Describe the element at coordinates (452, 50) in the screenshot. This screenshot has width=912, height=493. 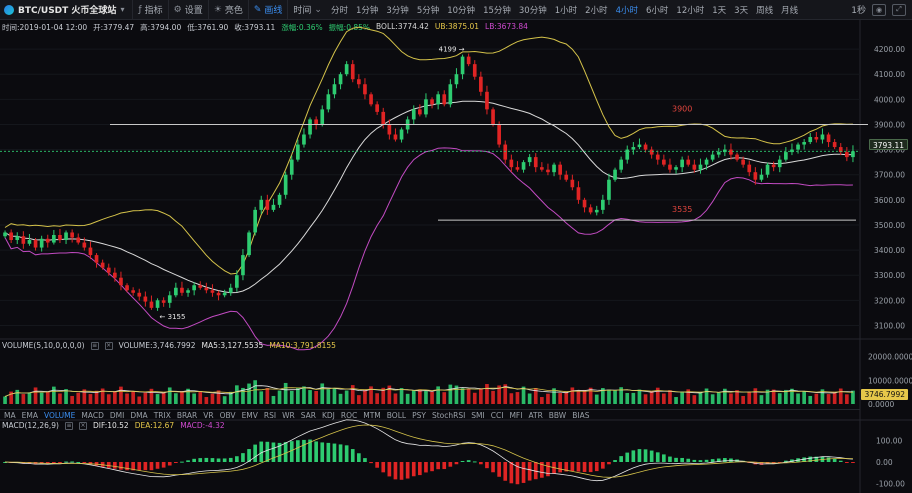
I see `high-marker-label: 4199 →` at that location.